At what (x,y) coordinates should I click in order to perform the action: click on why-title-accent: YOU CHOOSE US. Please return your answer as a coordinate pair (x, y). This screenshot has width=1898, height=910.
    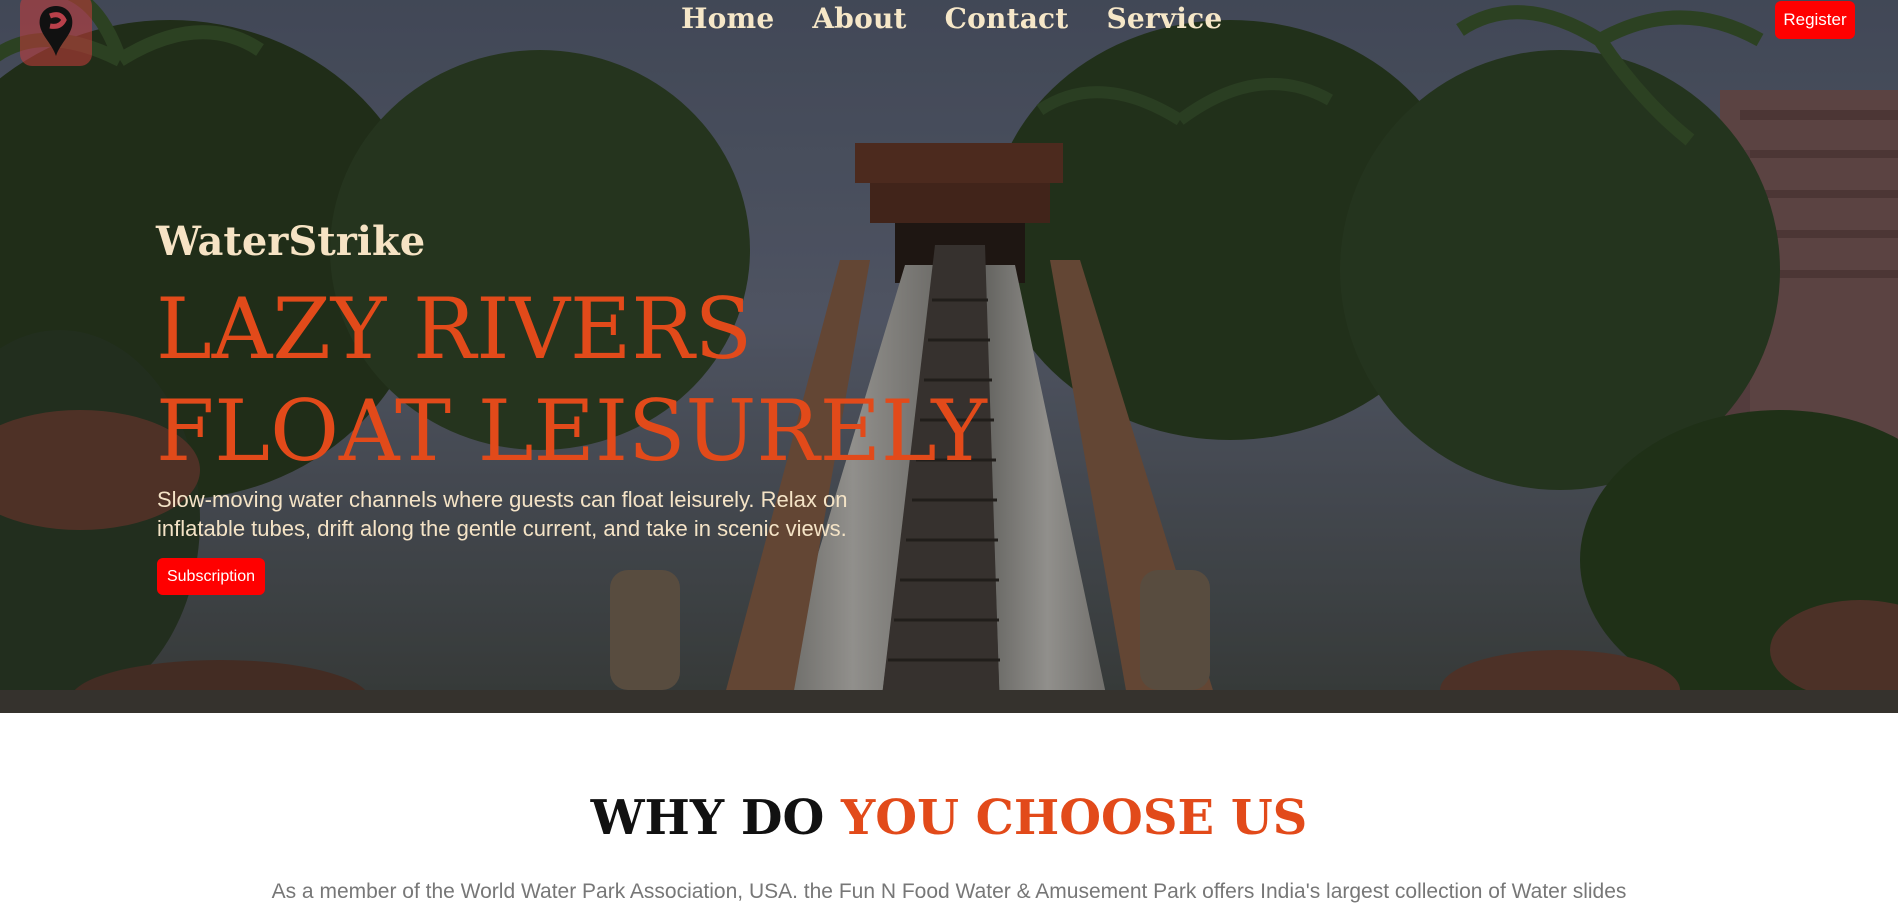
    Looking at the image, I should click on (1074, 818).